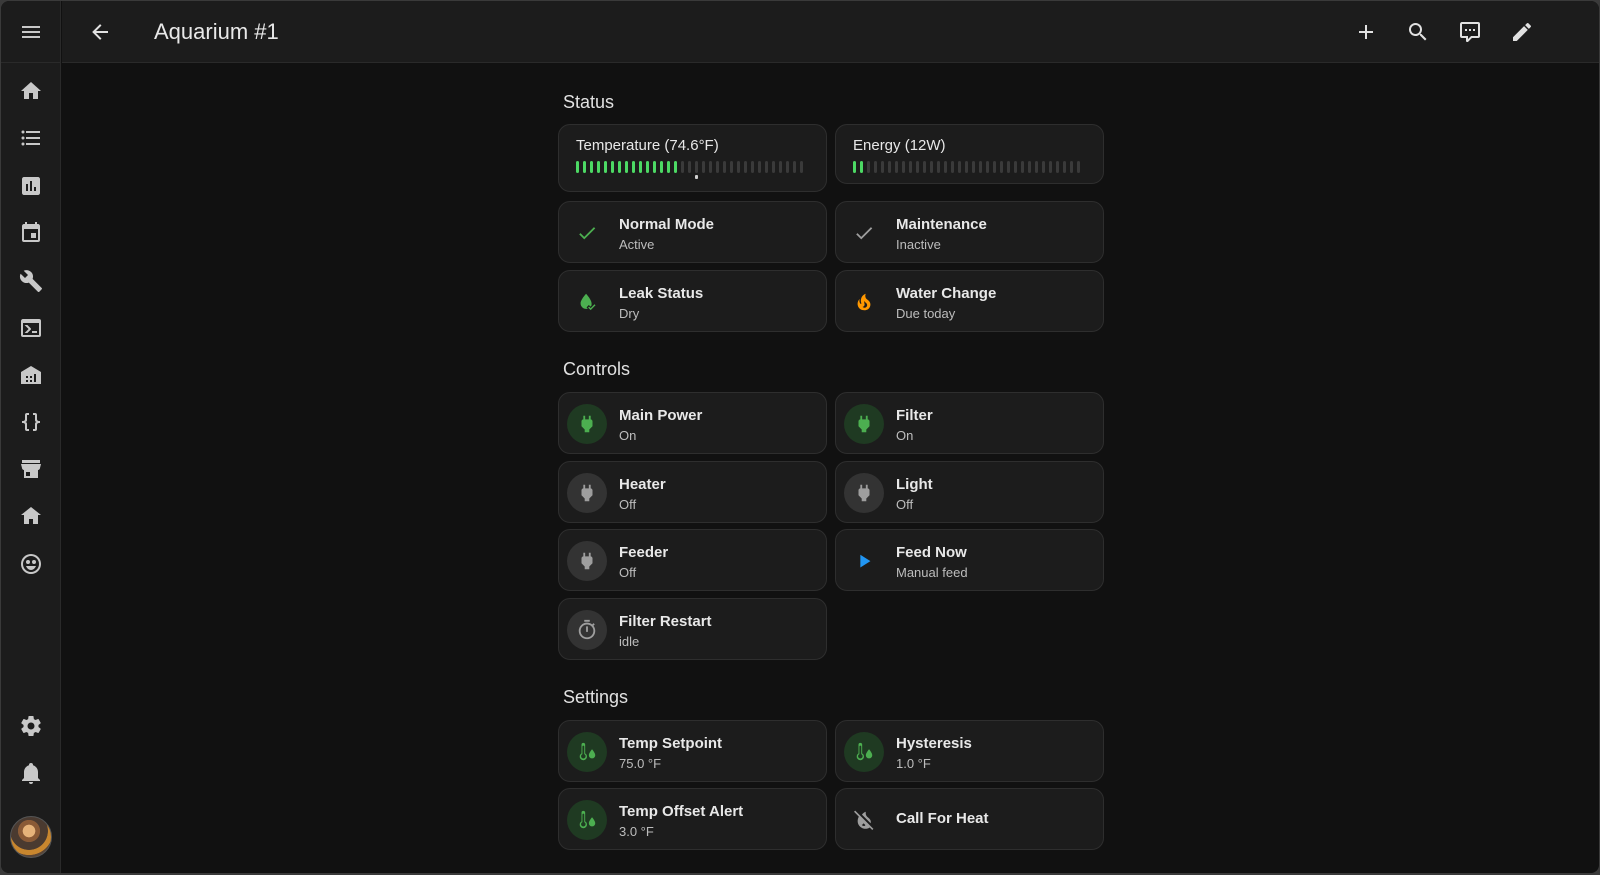 This screenshot has width=1600, height=875. What do you see at coordinates (969, 751) in the screenshot?
I see `hysteresis-card: Hysteresis 1.0 °F` at bounding box center [969, 751].